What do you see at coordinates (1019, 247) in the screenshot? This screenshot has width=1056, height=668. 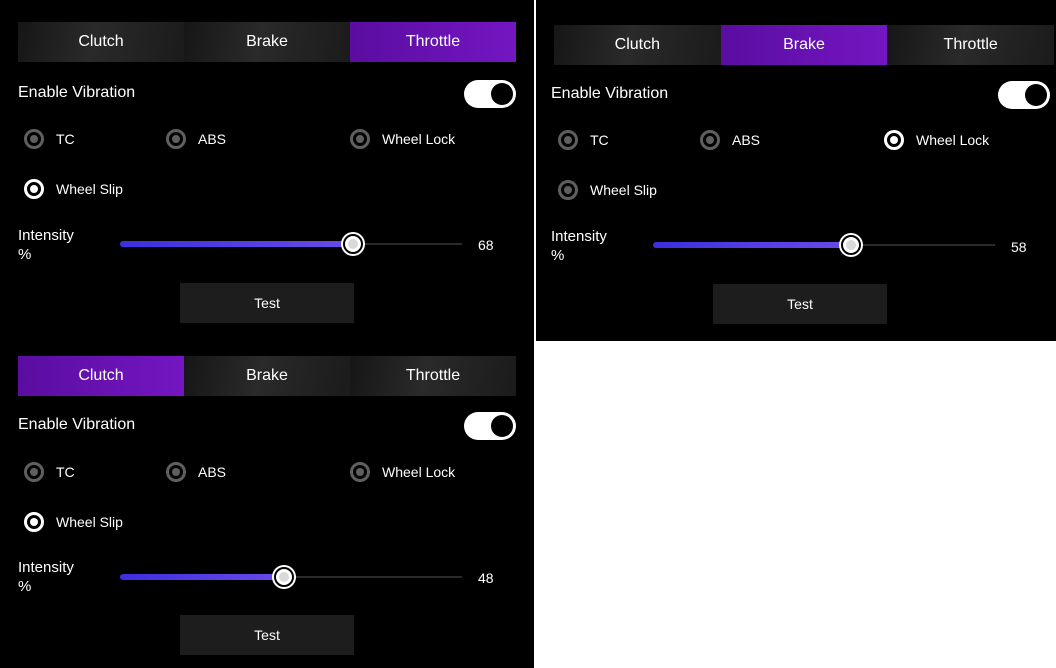 I see `intensity-value: 58` at bounding box center [1019, 247].